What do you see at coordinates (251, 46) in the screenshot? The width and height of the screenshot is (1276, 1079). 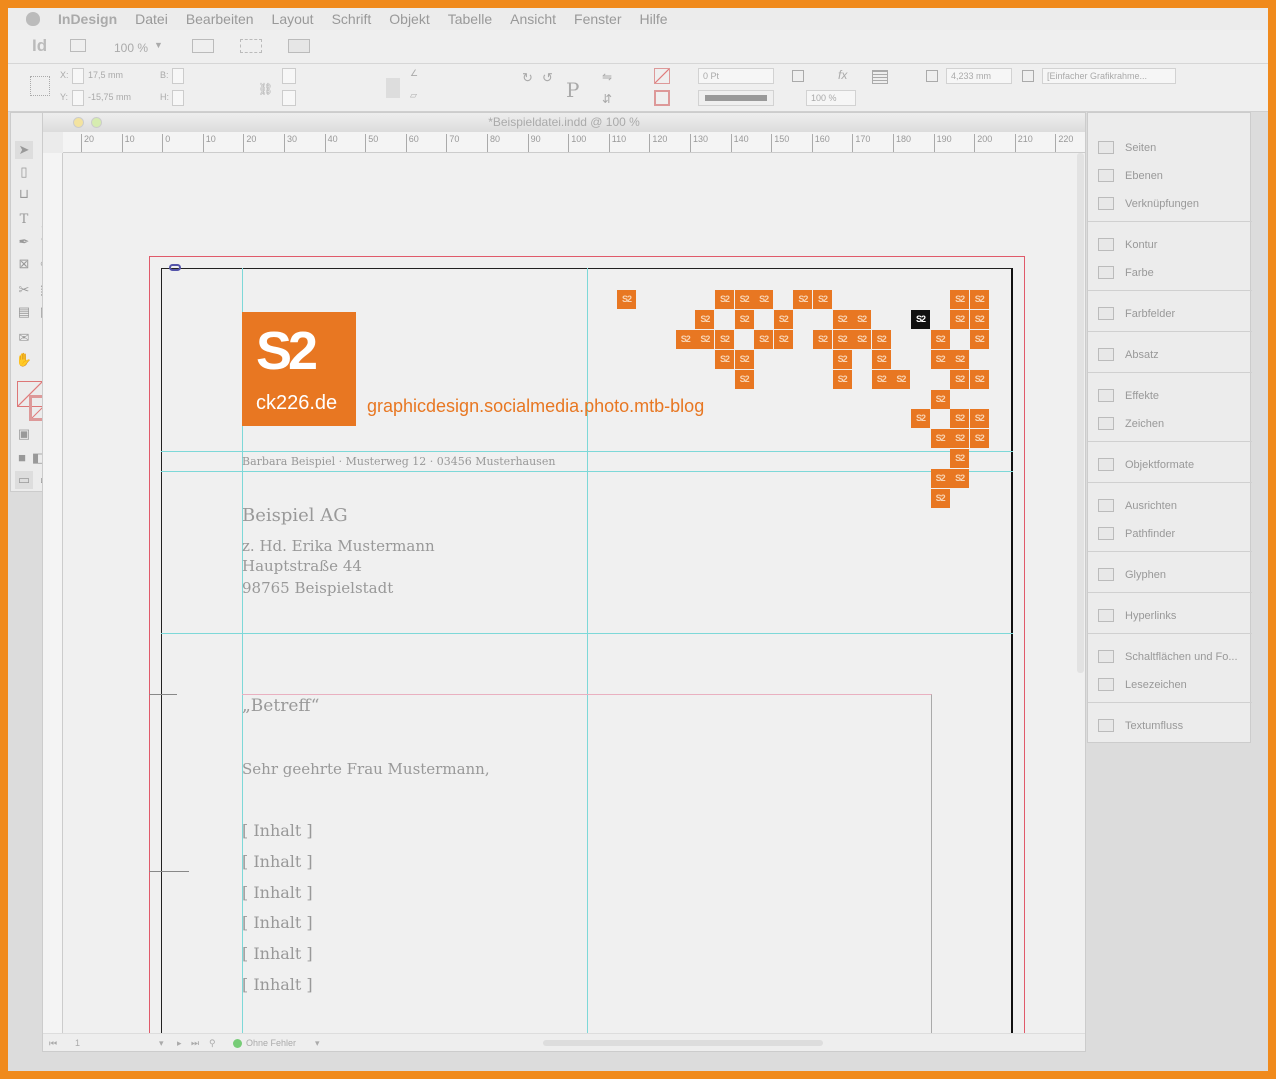 I see `screen-mode-icon` at bounding box center [251, 46].